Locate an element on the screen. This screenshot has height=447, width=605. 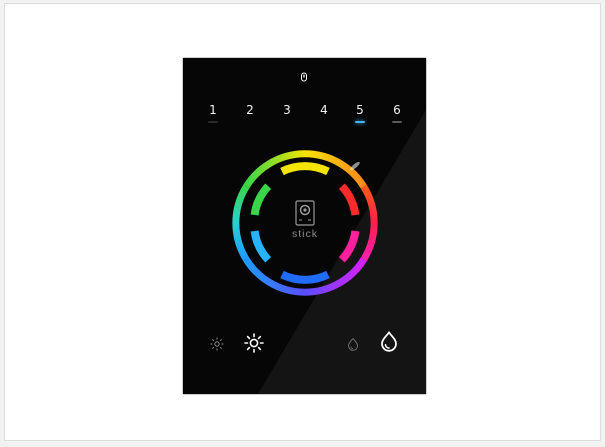
color-drop-icon is located at coordinates (389, 341).